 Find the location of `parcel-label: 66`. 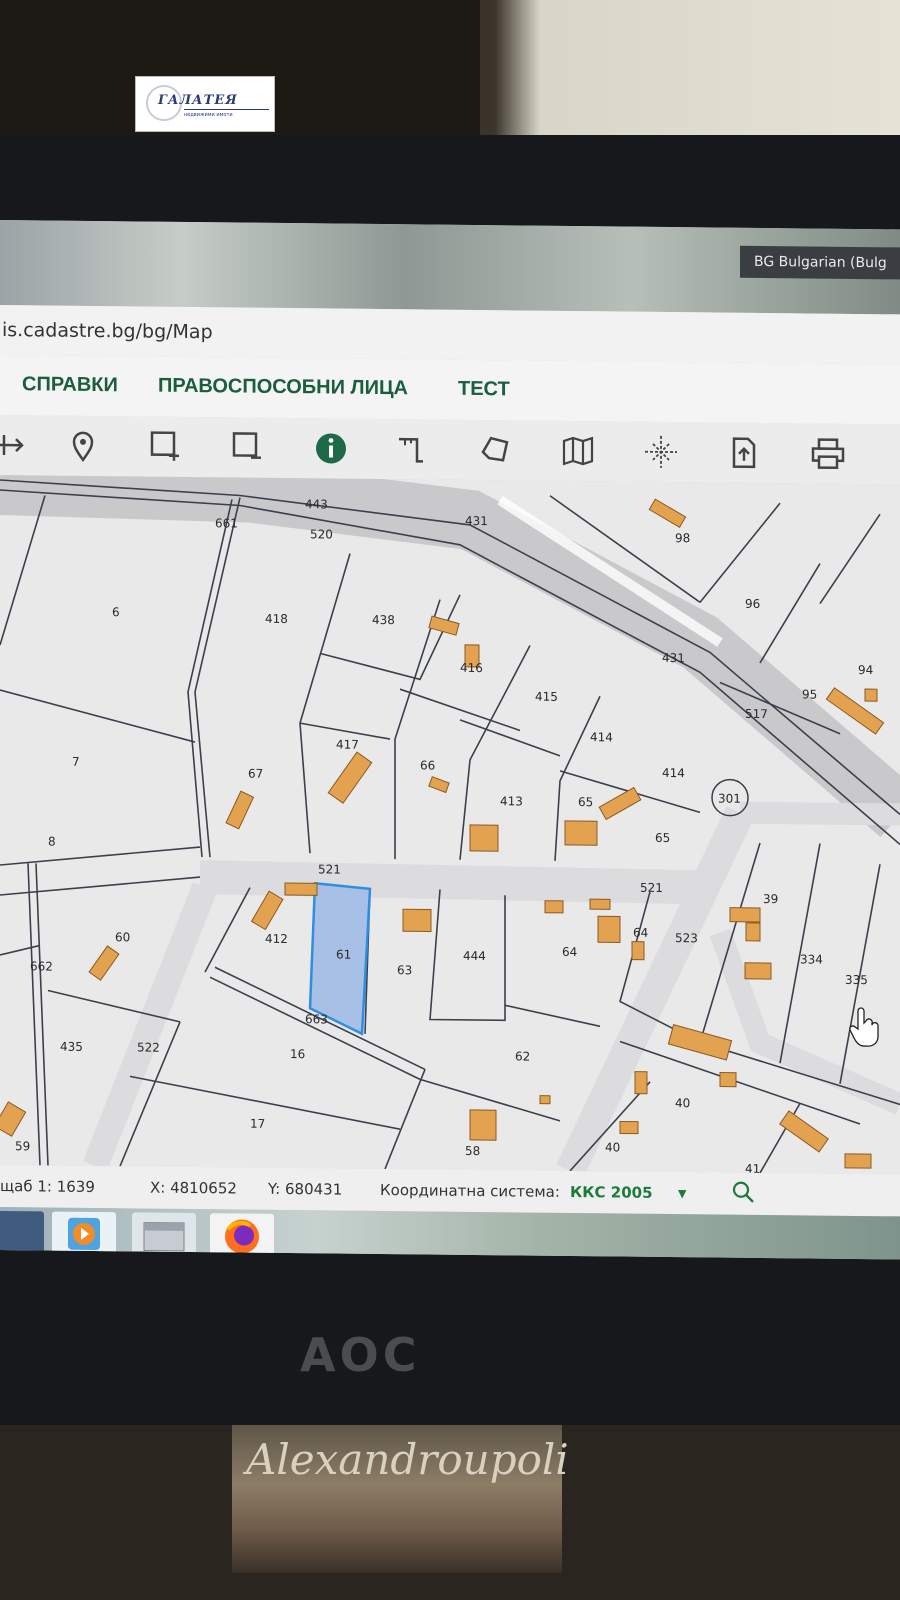

parcel-label: 66 is located at coordinates (427, 765).